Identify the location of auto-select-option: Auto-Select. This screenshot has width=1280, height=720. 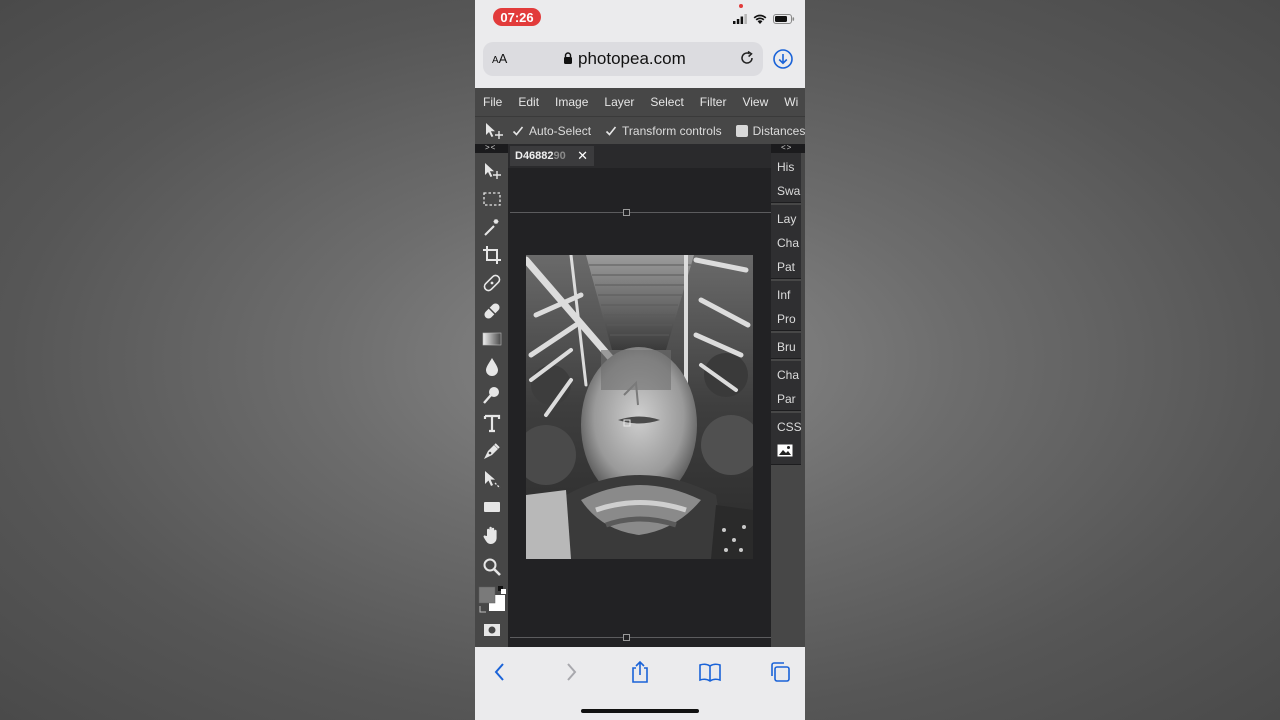
(551, 131).